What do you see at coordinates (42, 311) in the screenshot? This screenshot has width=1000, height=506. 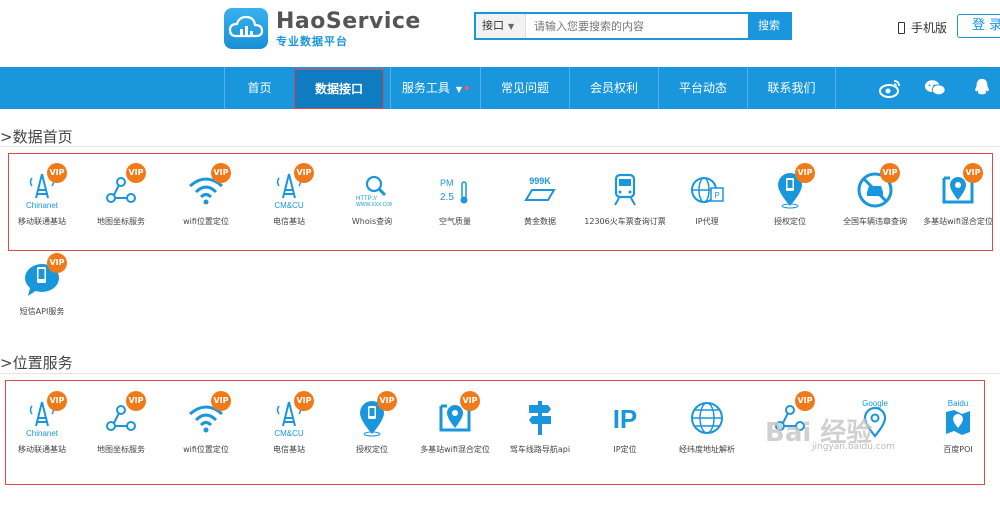 I see `service-label: 短信API服务` at bounding box center [42, 311].